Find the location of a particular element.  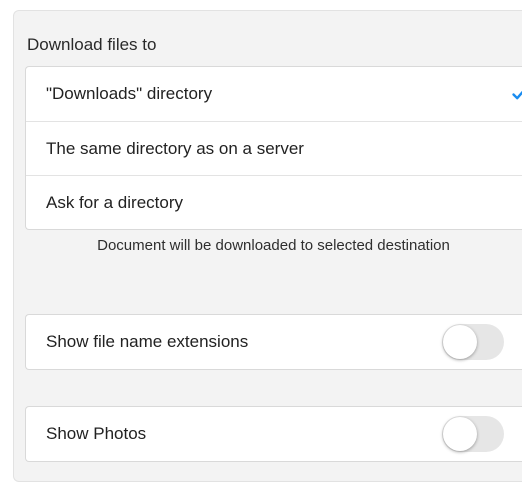

show-file-extensions-toggle is located at coordinates (473, 342).